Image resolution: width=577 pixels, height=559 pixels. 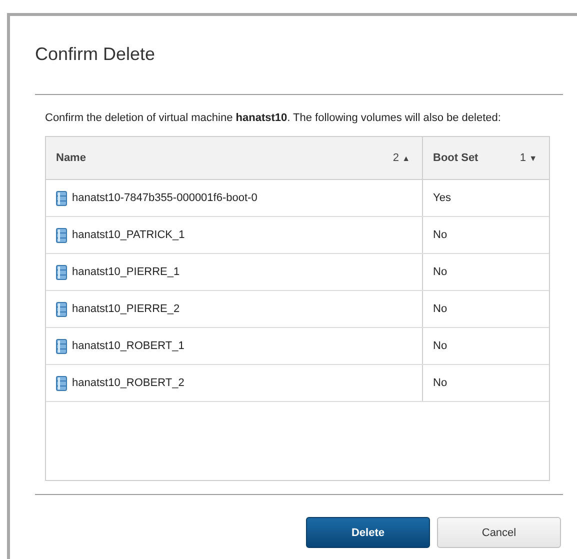 What do you see at coordinates (234, 158) in the screenshot?
I see `column-header: Name 2 ▲` at bounding box center [234, 158].